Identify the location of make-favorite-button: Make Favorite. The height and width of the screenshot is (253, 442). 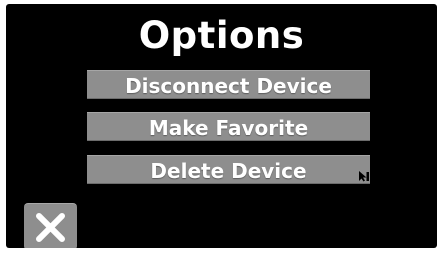
(228, 126).